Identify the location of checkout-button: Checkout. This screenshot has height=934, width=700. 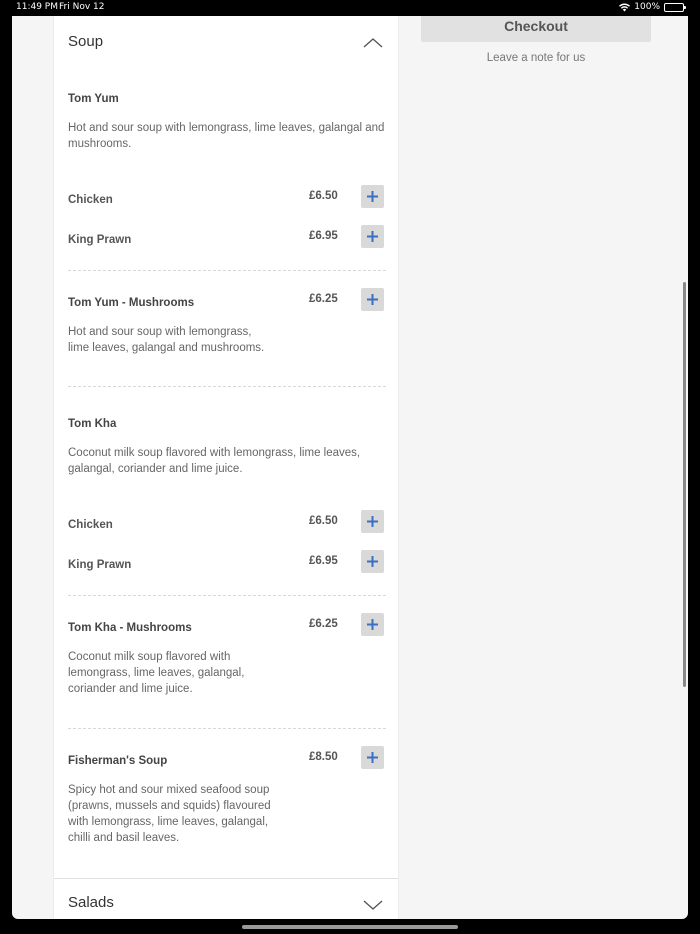
(536, 29).